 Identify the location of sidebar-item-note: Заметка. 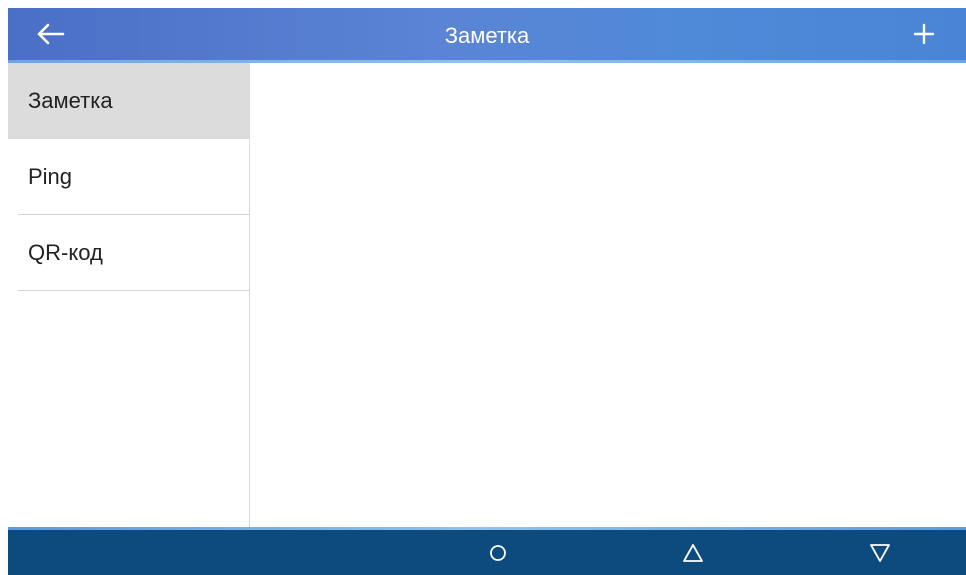
(128, 101).